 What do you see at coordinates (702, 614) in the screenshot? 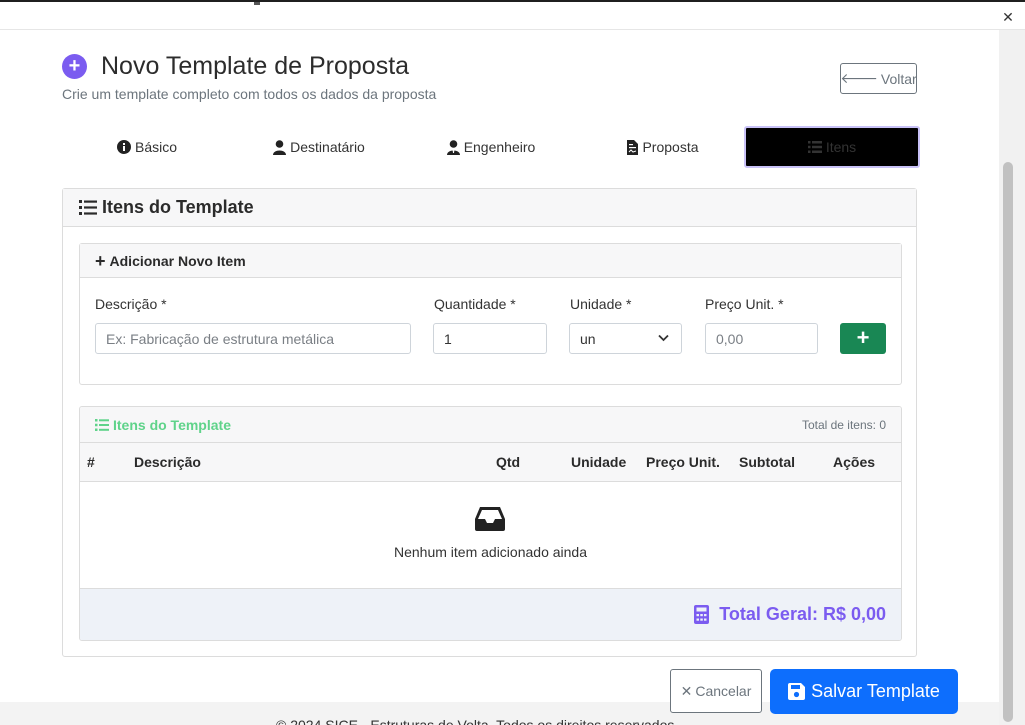
I see `calculator-icon` at bounding box center [702, 614].